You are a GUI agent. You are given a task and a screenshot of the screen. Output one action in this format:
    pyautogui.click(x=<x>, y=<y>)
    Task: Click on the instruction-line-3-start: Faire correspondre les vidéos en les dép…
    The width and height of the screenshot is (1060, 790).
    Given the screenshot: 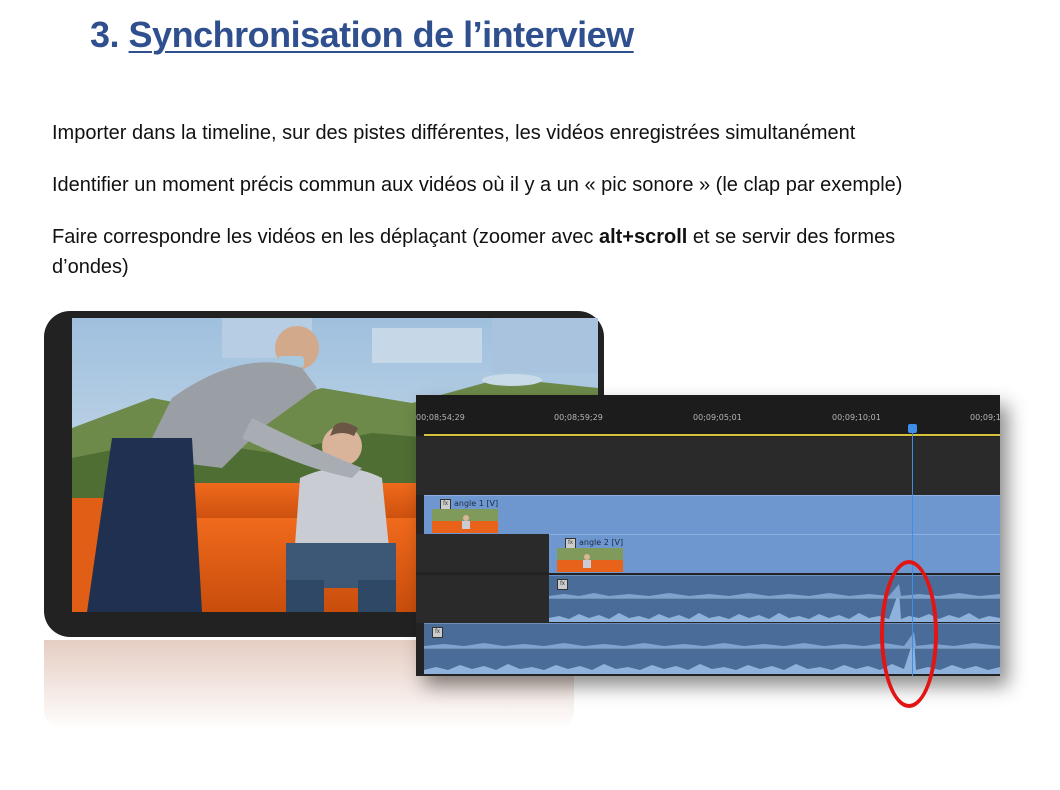 What is the action you would take?
    pyautogui.click(x=325, y=237)
    